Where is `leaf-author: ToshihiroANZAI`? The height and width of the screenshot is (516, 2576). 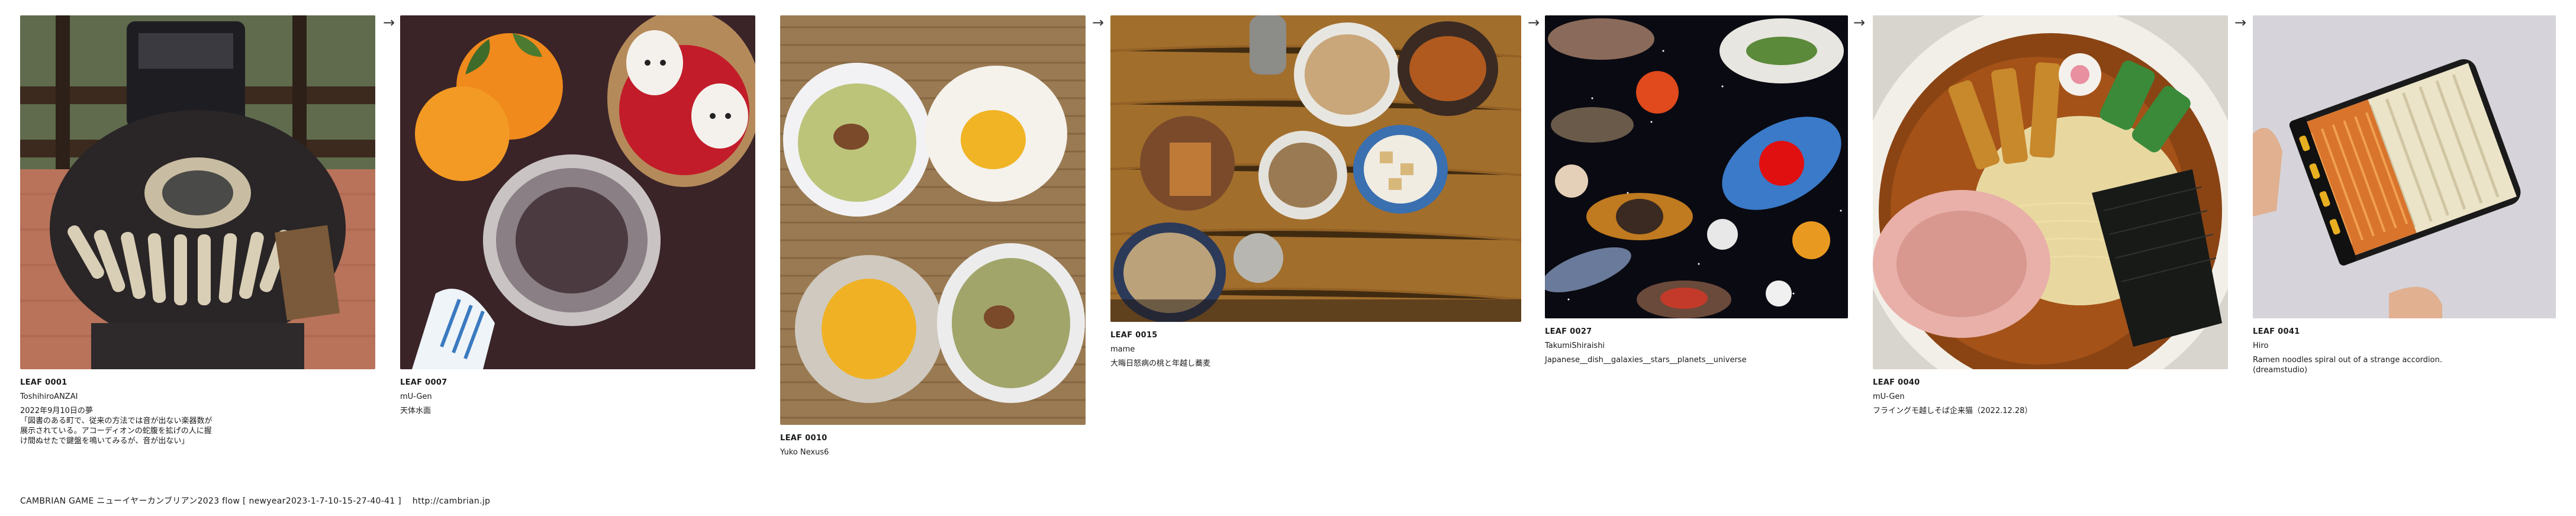 leaf-author: ToshihiroANZAI is located at coordinates (197, 397).